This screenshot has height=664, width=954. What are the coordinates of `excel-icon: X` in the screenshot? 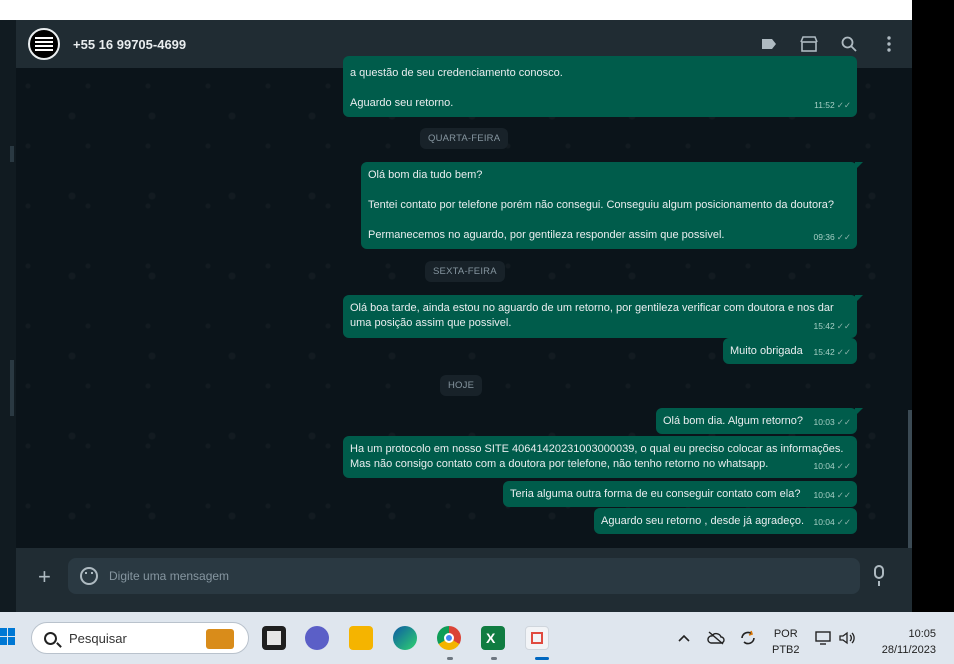 It's located at (493, 638).